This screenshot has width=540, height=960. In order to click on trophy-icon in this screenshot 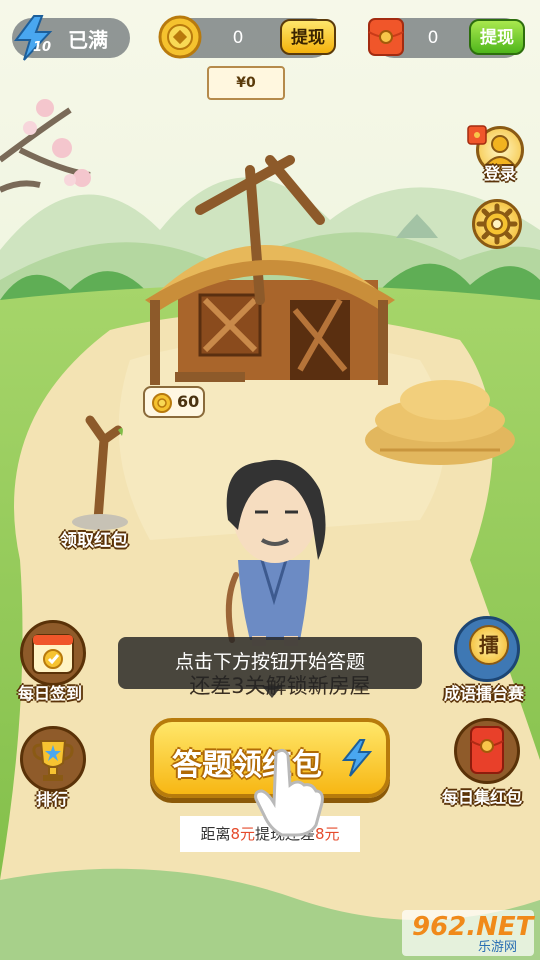, I will do `click(53, 760)`.